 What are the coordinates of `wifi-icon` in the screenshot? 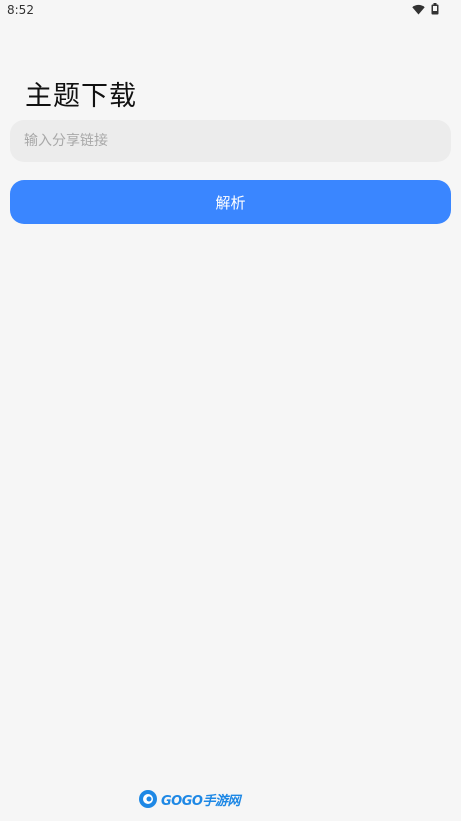 It's located at (418, 9).